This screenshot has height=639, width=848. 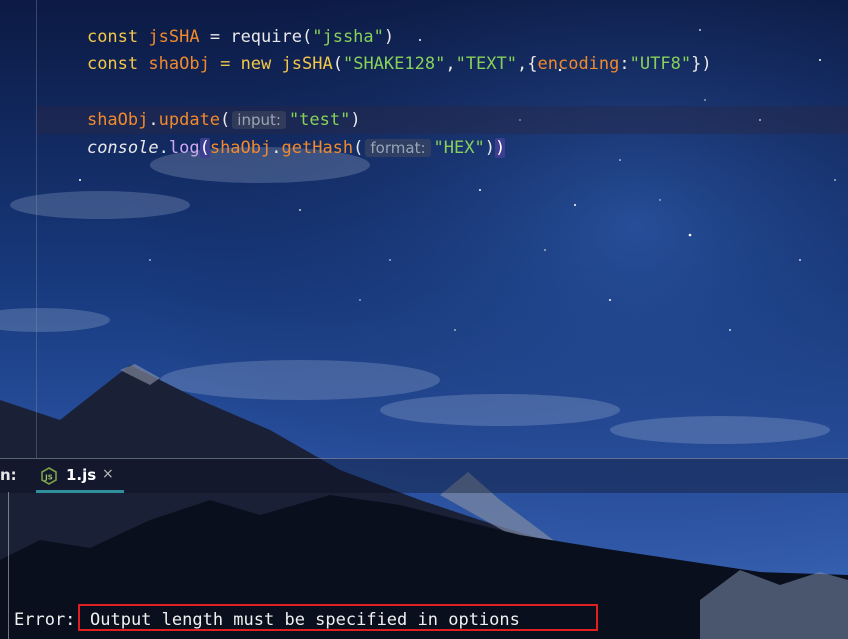 I want to click on operator: =, so click(x=225, y=64).